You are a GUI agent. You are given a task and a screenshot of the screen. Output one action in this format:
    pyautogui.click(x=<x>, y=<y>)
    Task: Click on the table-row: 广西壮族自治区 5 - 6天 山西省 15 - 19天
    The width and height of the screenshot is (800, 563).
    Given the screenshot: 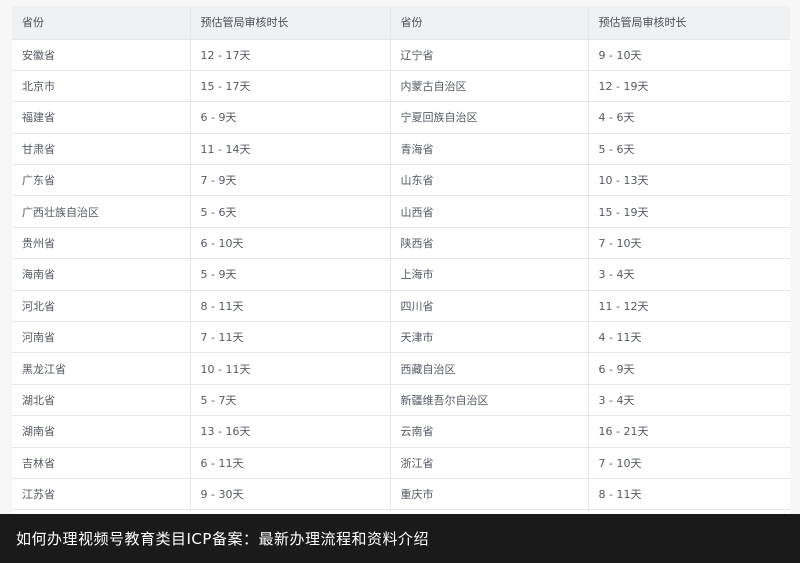 What is the action you would take?
    pyautogui.click(x=401, y=211)
    